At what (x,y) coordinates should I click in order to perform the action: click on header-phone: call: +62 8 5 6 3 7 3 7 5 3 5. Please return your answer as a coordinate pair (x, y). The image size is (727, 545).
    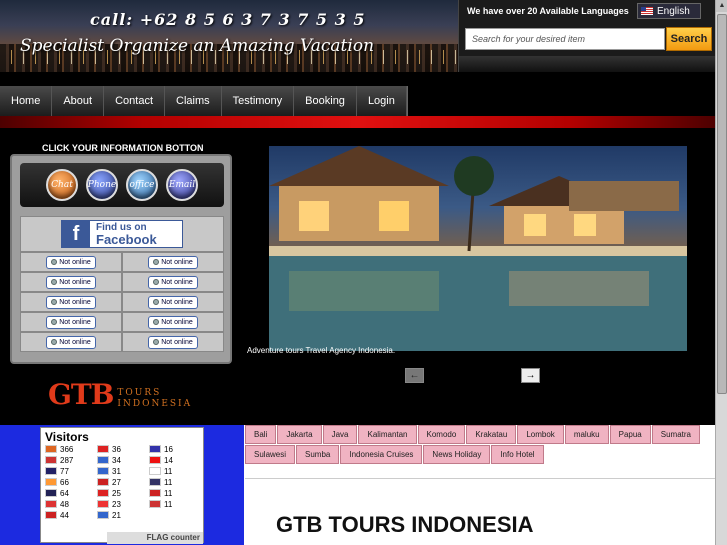
    Looking at the image, I should click on (228, 19).